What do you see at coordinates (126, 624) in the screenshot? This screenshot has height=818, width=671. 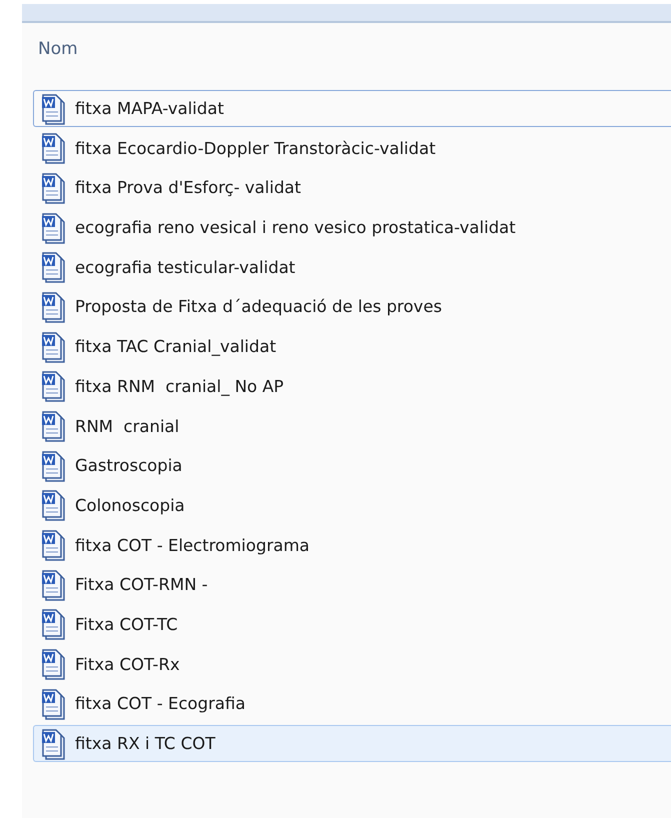 I see `file-name: Fitxa COT-TC` at bounding box center [126, 624].